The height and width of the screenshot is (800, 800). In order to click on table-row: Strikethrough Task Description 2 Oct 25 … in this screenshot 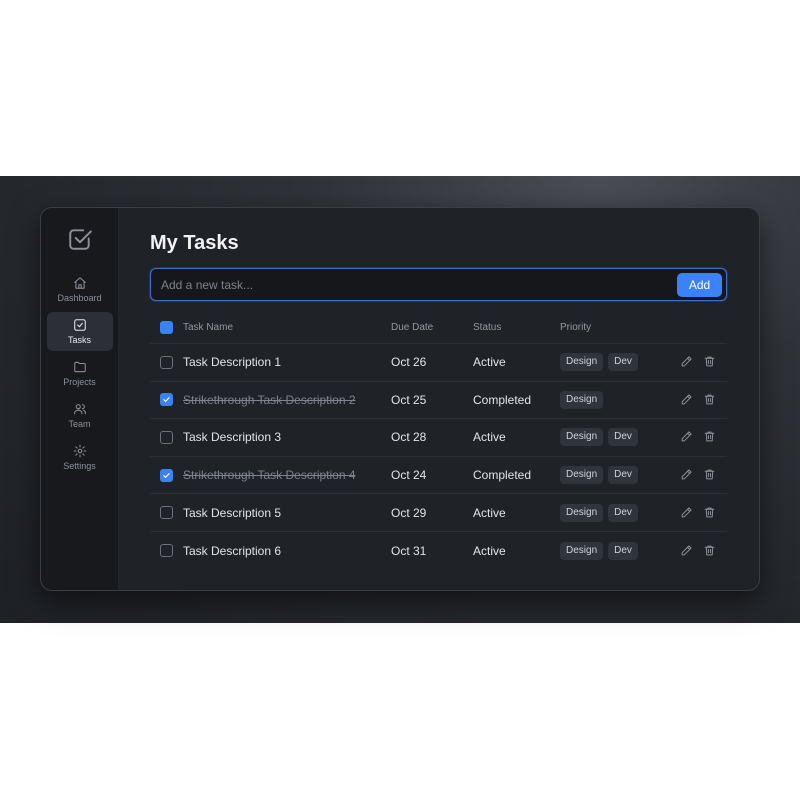, I will do `click(438, 401)`.